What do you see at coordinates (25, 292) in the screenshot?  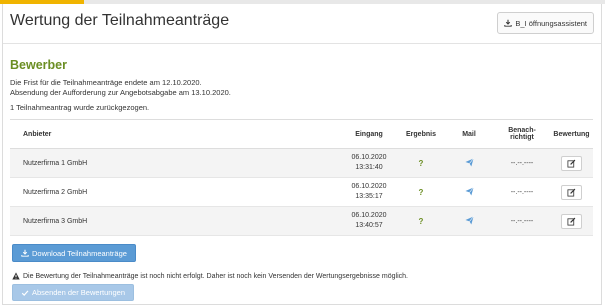 I see `check-icon` at bounding box center [25, 292].